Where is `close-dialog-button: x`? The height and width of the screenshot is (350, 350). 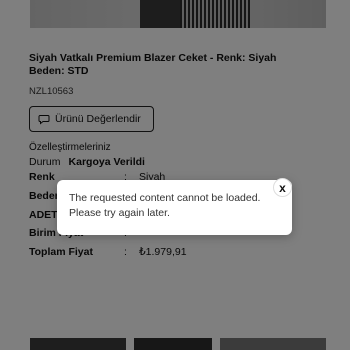 close-dialog-button: x is located at coordinates (282, 187).